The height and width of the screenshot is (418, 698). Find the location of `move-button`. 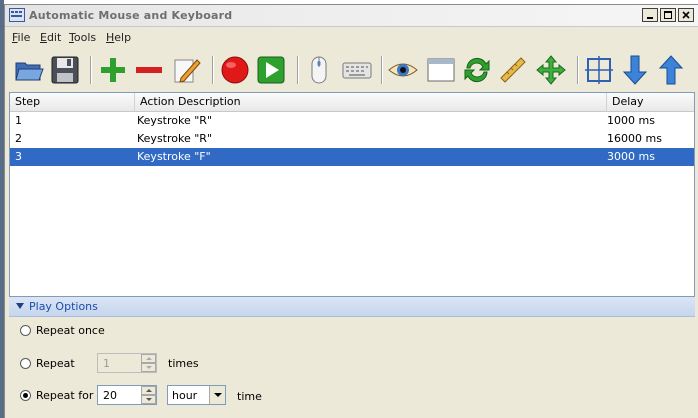

move-button is located at coordinates (551, 70).